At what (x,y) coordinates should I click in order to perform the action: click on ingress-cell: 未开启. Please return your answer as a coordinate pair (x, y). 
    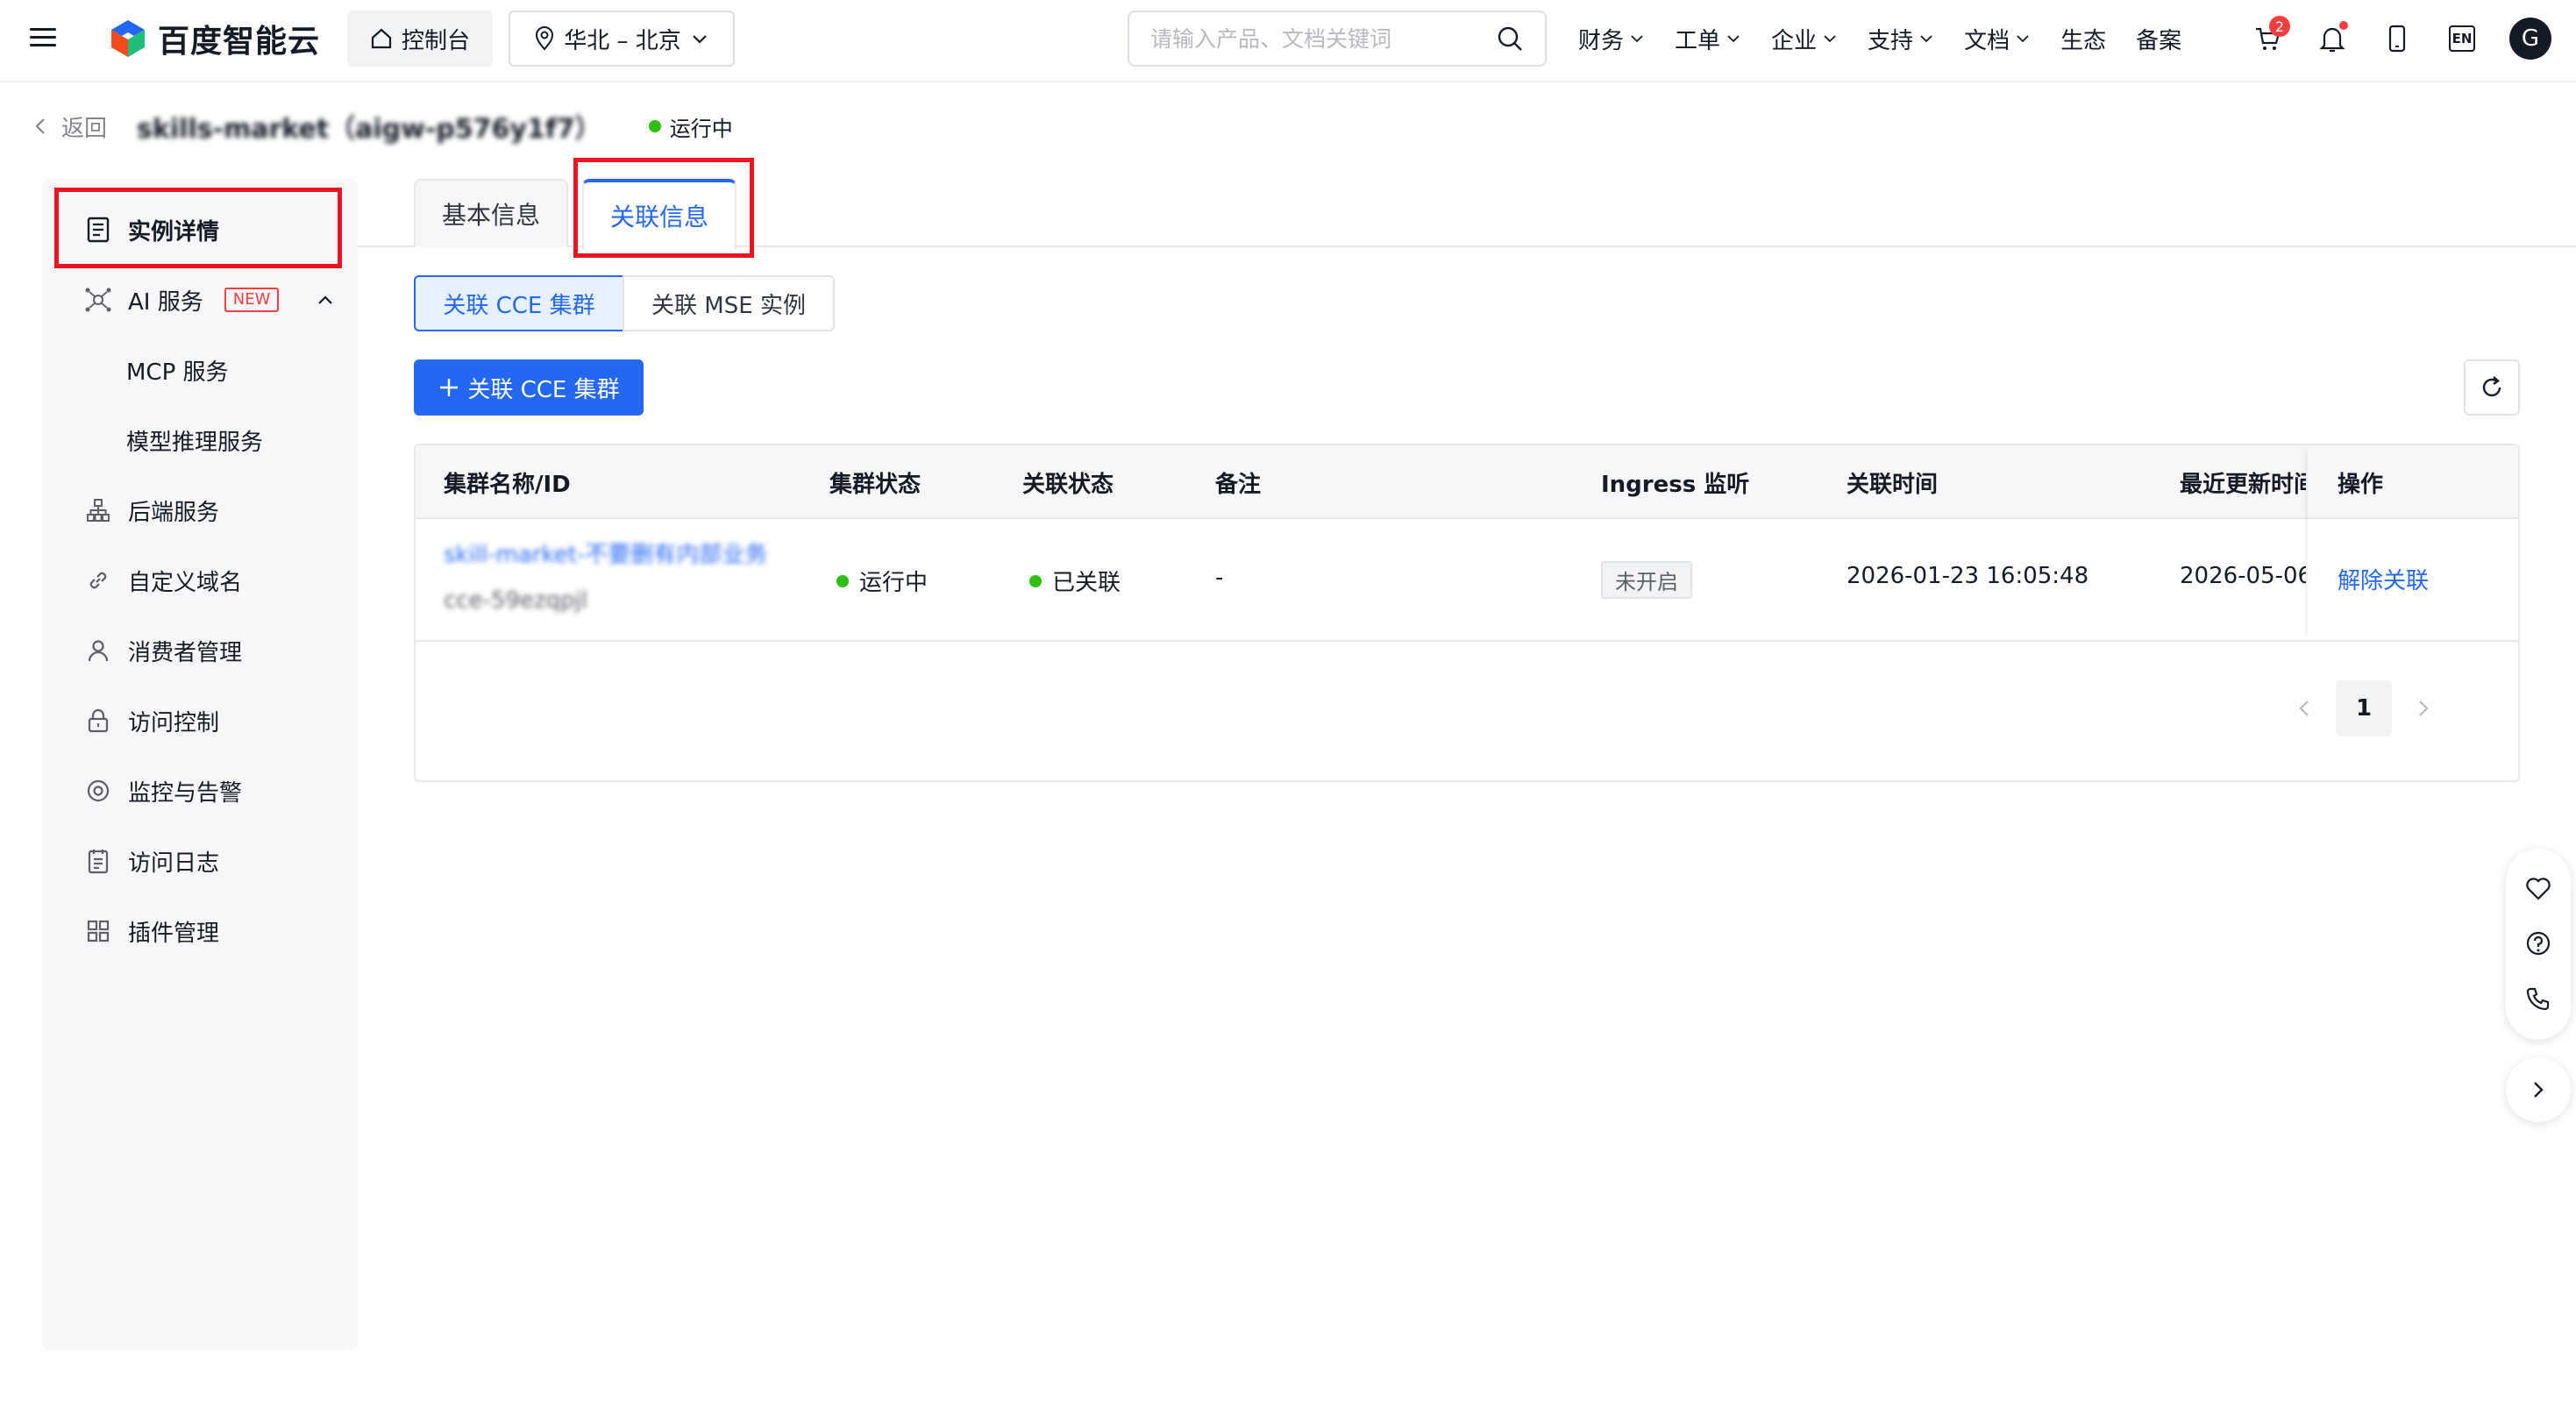
    Looking at the image, I should click on (1646, 580).